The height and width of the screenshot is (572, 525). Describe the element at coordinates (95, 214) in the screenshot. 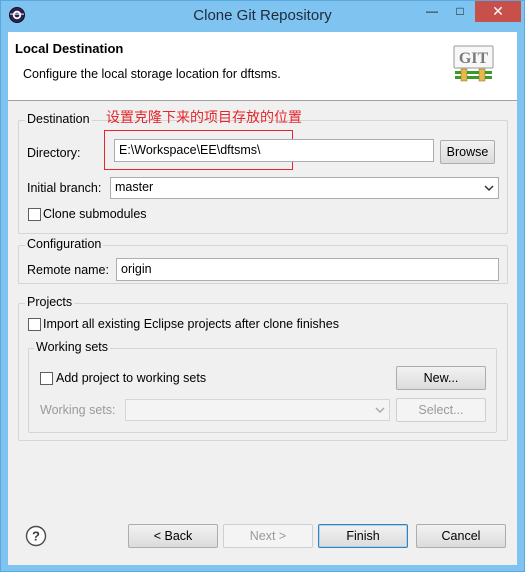

I see `clone-submodules-label: Clone submodules` at that location.